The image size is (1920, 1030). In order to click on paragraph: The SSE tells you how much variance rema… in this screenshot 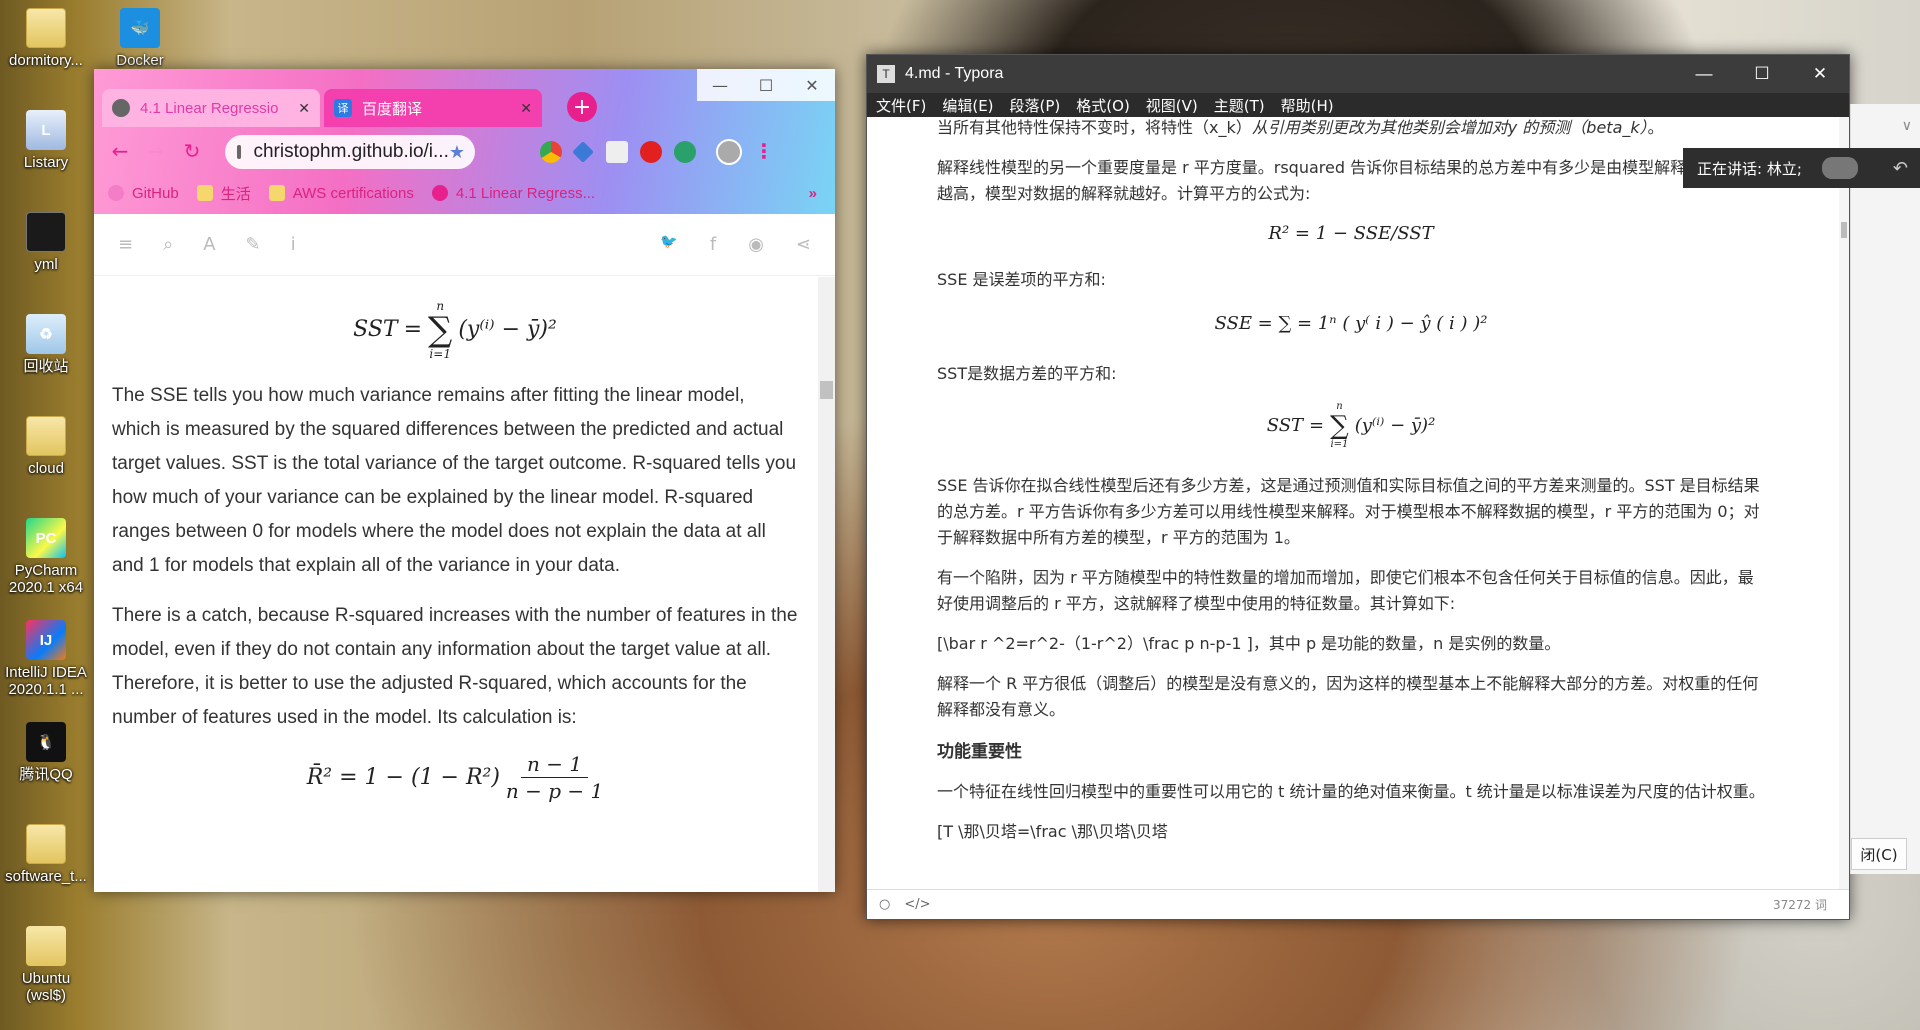, I will do `click(454, 480)`.